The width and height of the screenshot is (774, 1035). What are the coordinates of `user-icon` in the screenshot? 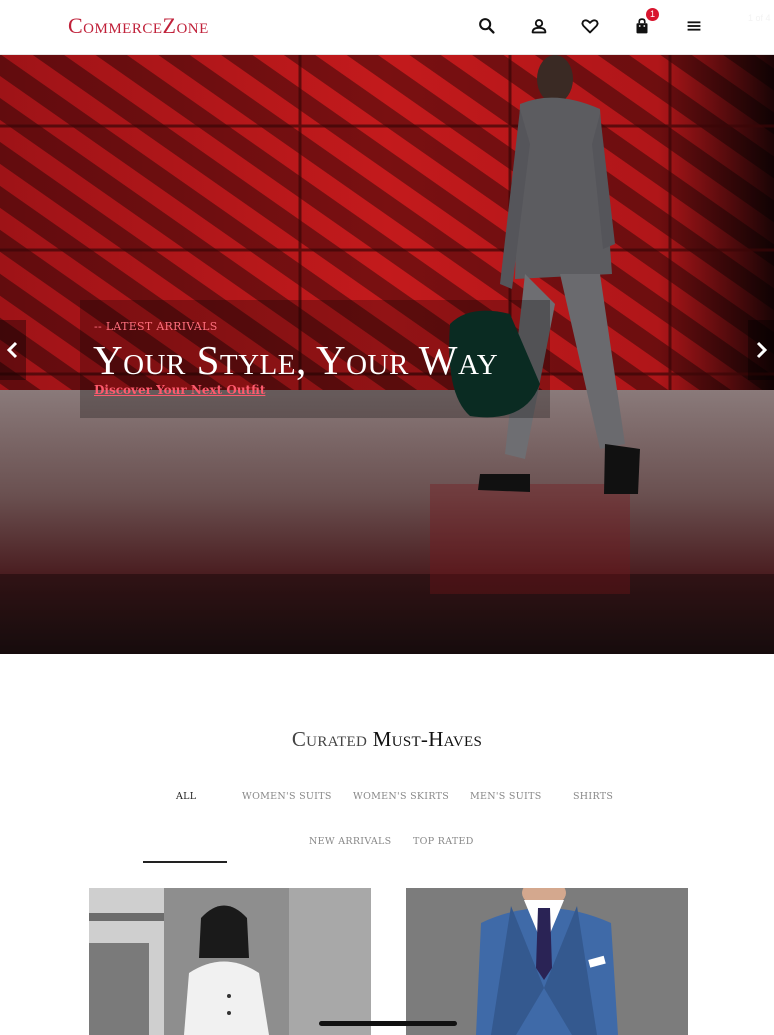 It's located at (539, 26).